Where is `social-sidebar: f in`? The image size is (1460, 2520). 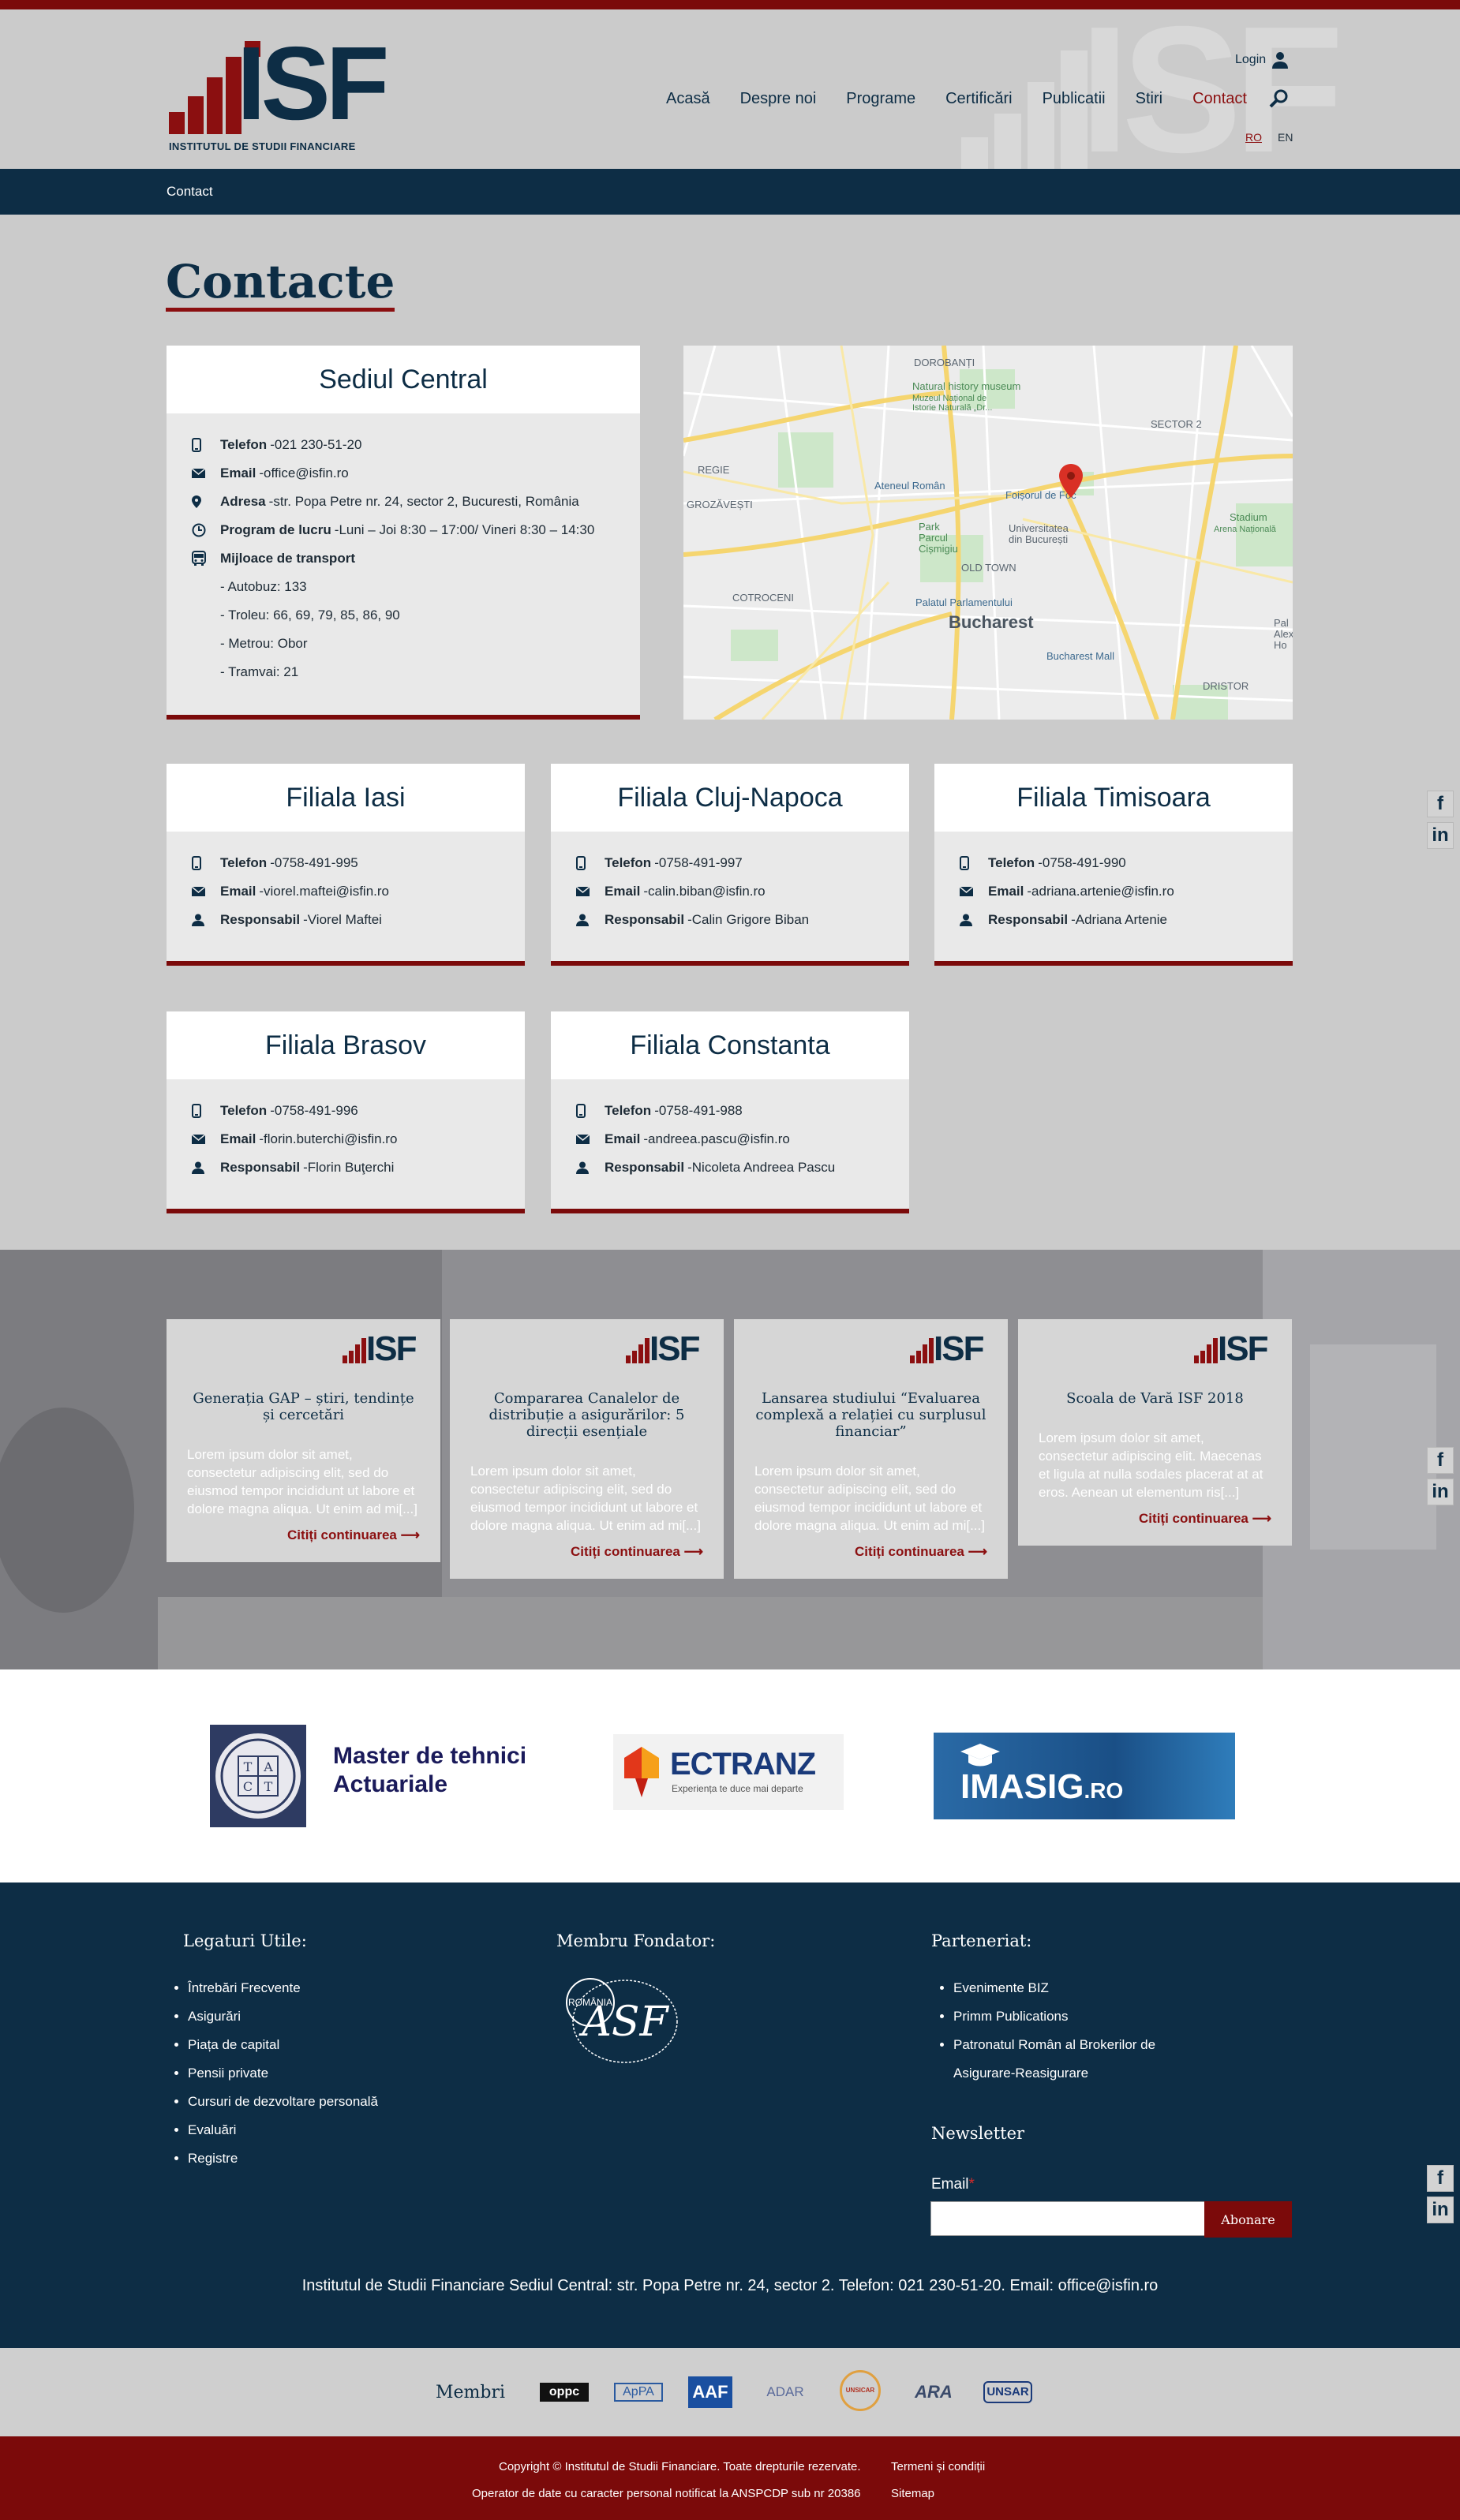
social-sidebar: f in is located at coordinates (1440, 1476).